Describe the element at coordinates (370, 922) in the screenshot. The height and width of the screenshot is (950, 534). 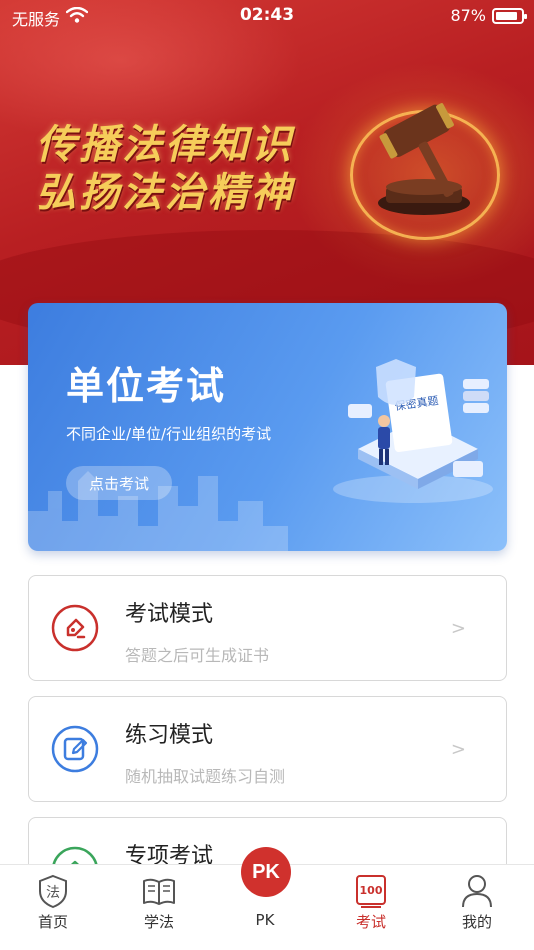
I see `tab-label: 考试` at that location.